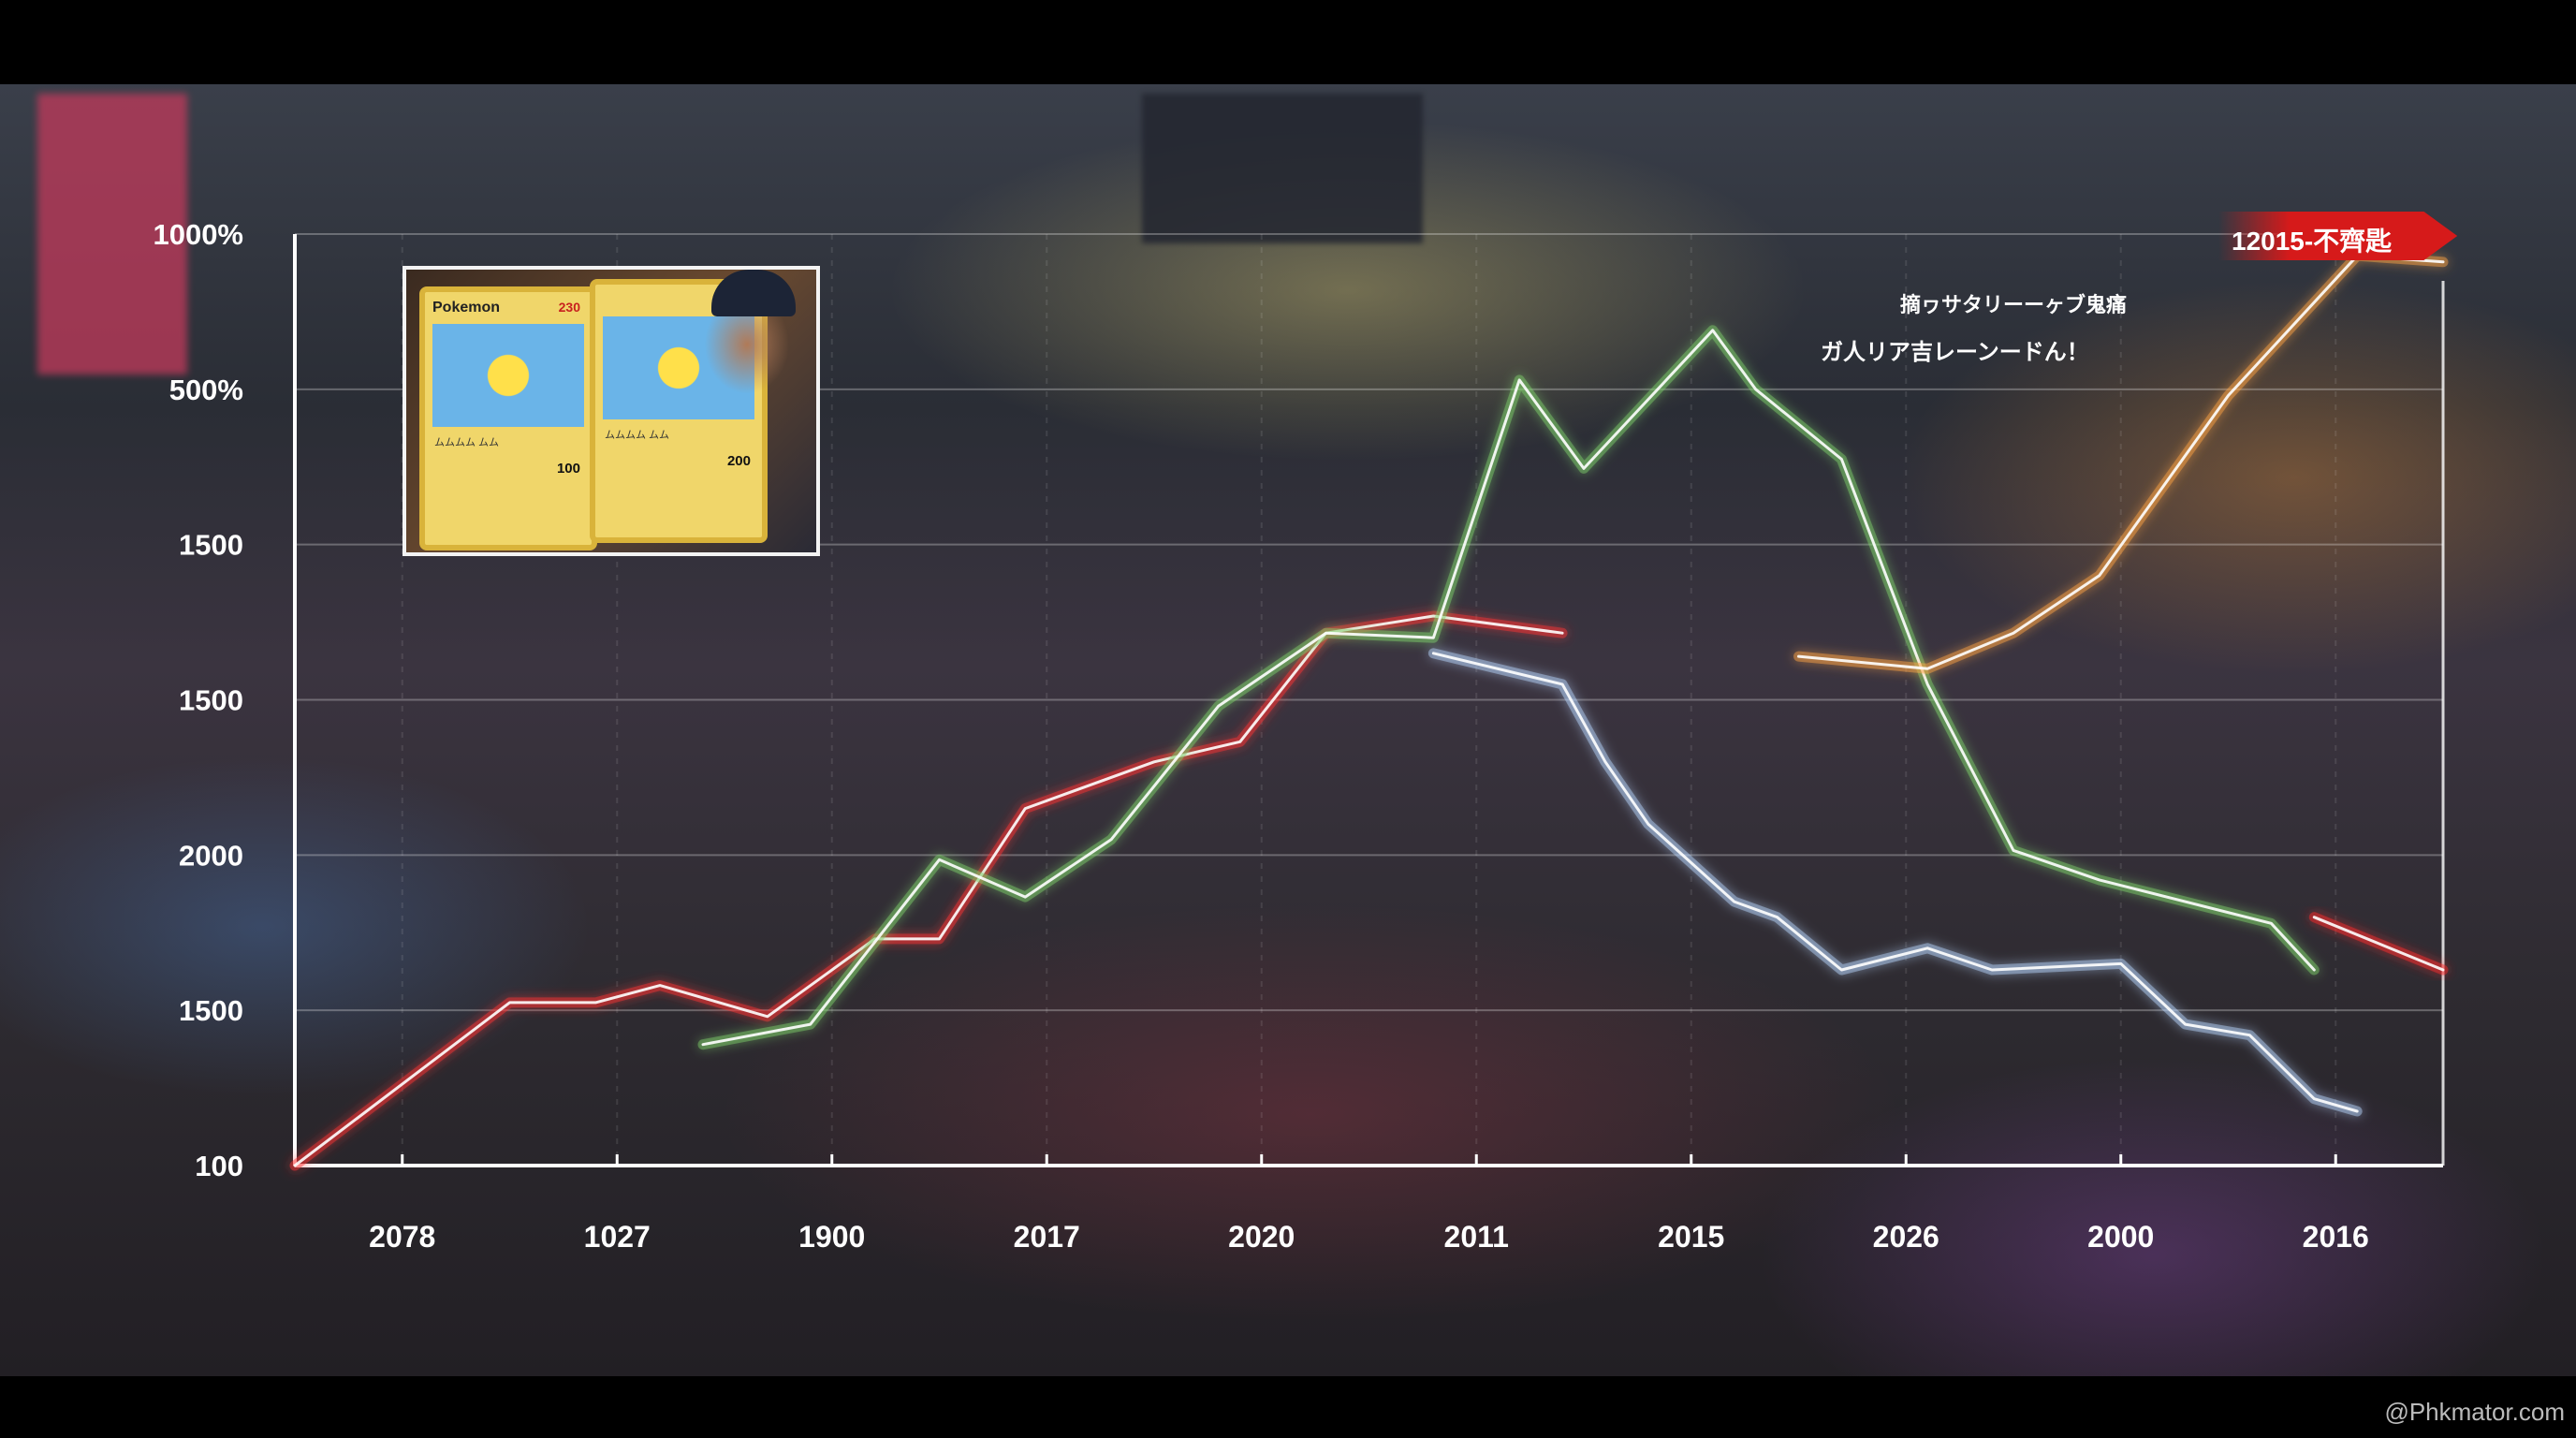  Describe the element at coordinates (2120, 1237) in the screenshot. I see `x-tick-label: 2000` at that location.